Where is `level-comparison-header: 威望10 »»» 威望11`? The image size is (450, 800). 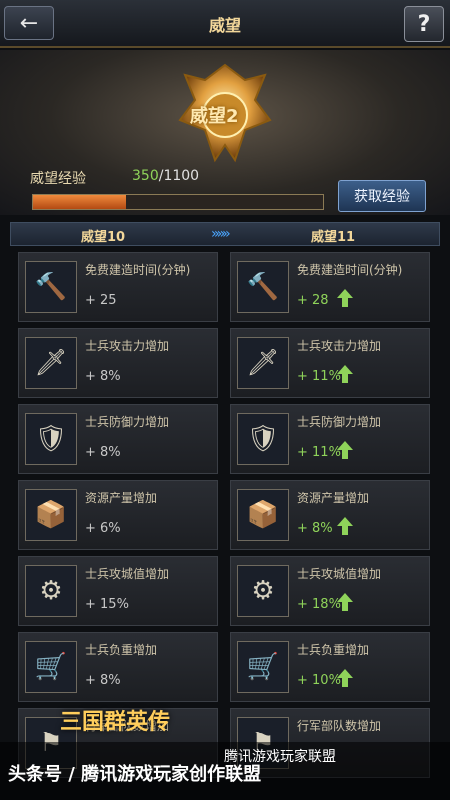 level-comparison-header: 威望10 »»» 威望11 is located at coordinates (225, 234).